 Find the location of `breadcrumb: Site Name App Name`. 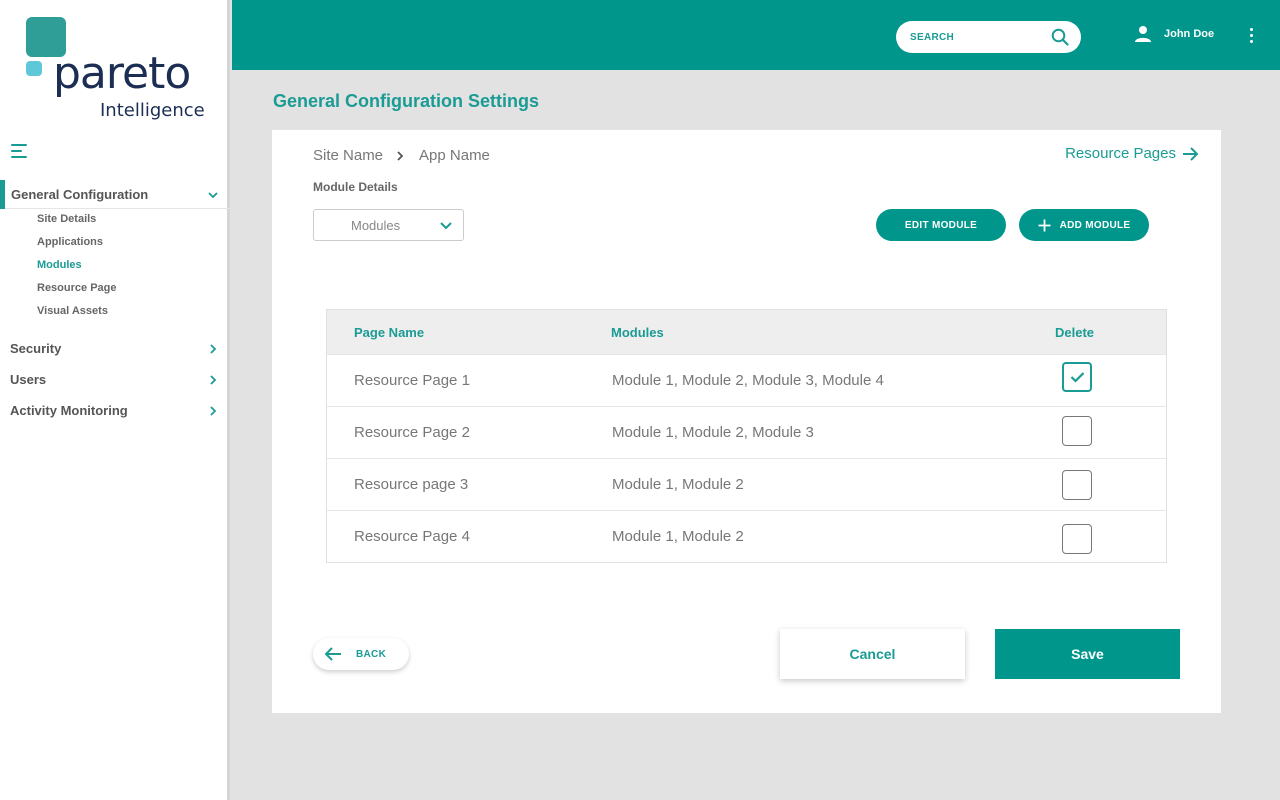

breadcrumb: Site Name App Name is located at coordinates (401, 155).